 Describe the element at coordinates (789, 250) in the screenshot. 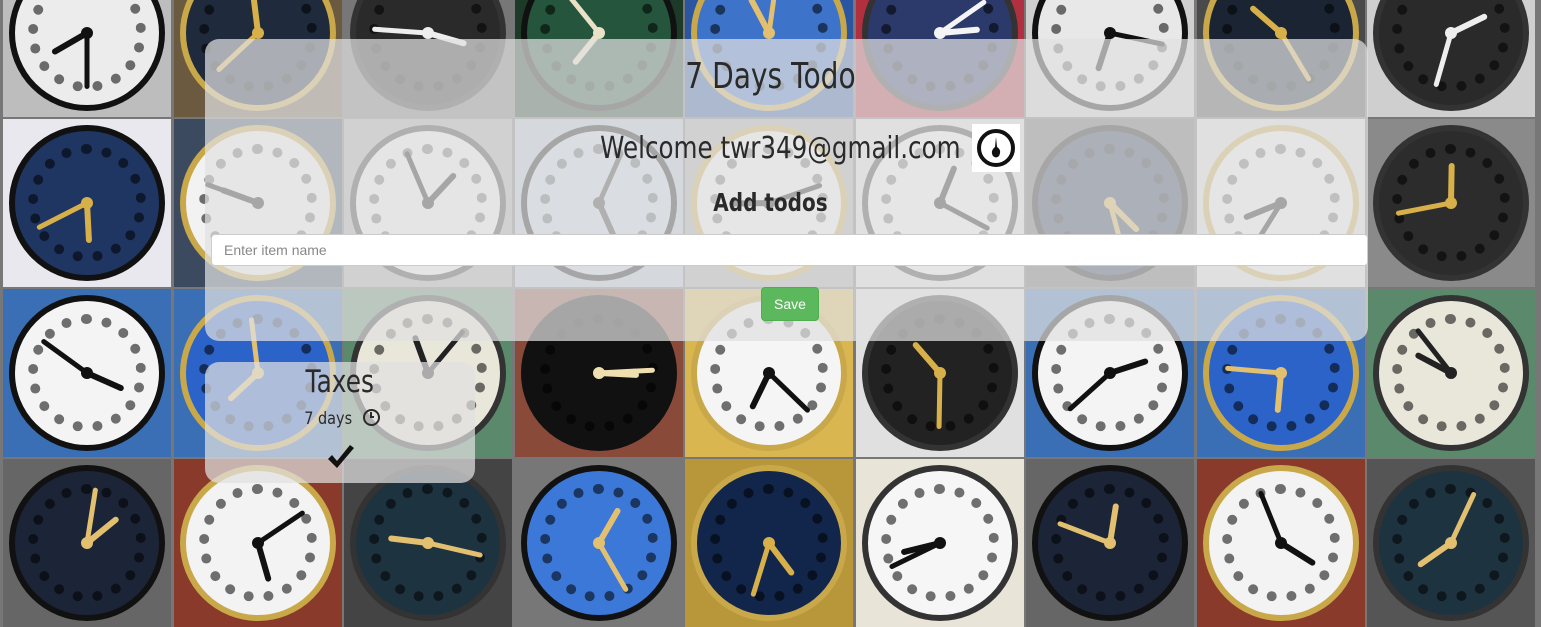

I see `item-name-input` at that location.